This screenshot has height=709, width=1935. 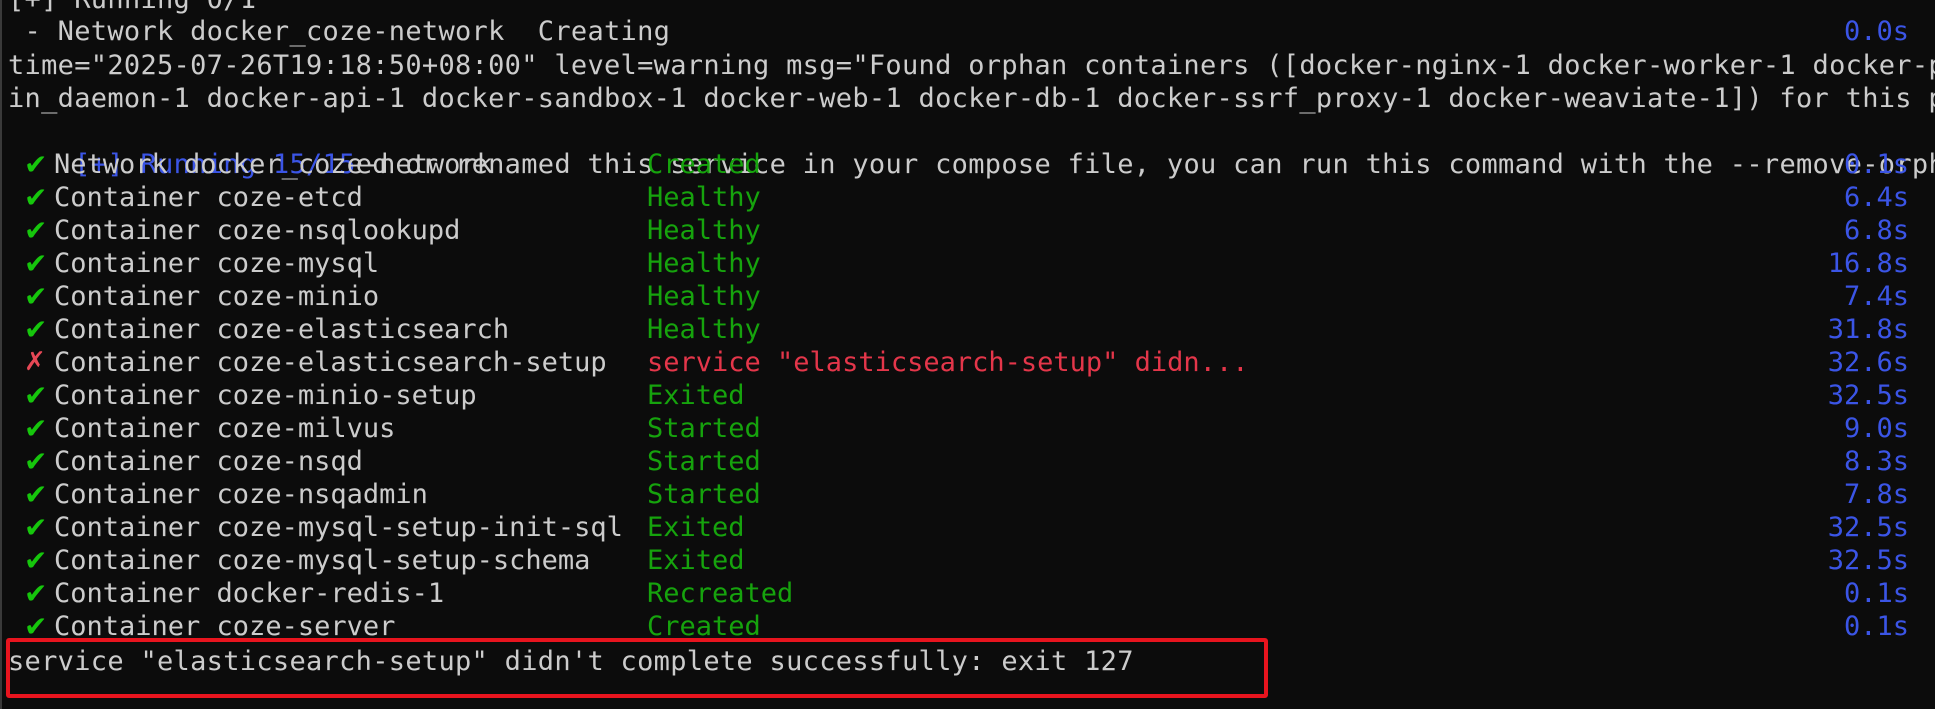 What do you see at coordinates (322, 560) in the screenshot?
I see `container-name: Container coze-mysql-setup-schema` at bounding box center [322, 560].